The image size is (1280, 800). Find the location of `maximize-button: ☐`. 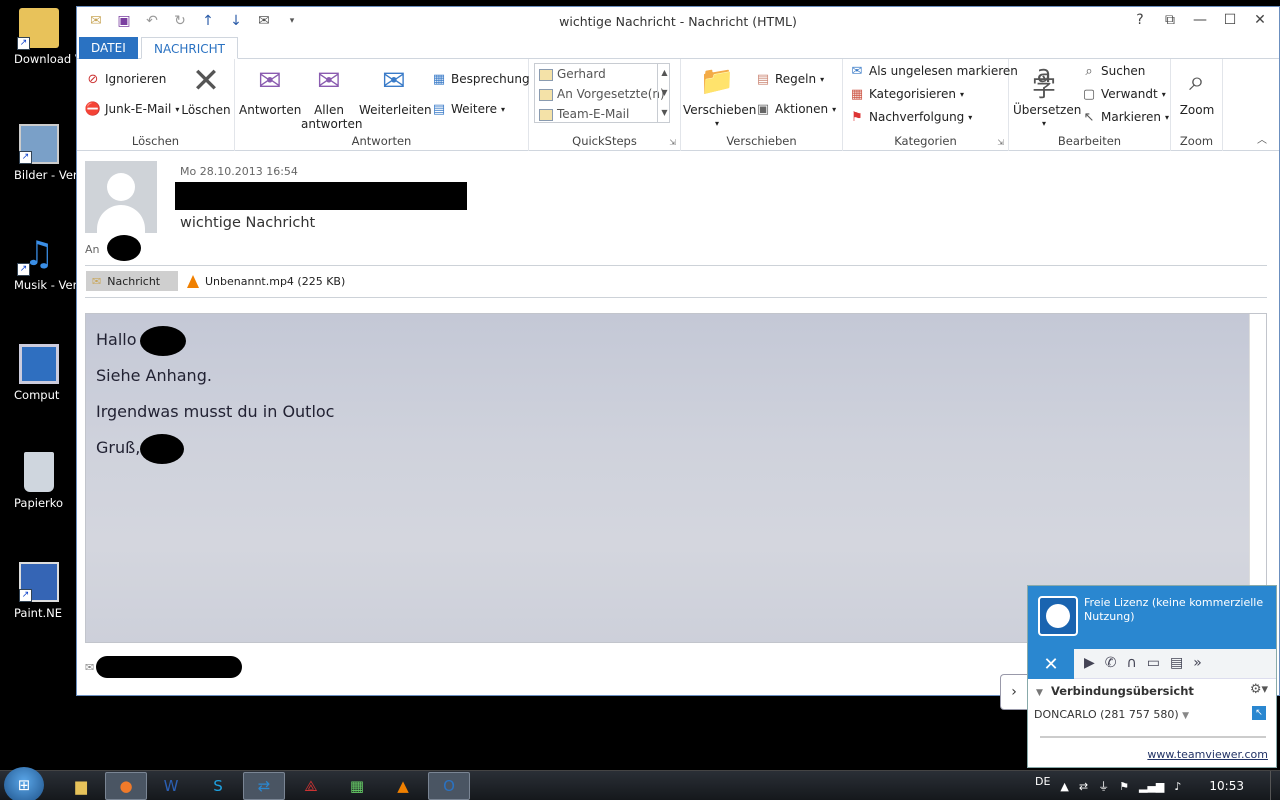

maximize-button: ☐ is located at coordinates (1230, 20).